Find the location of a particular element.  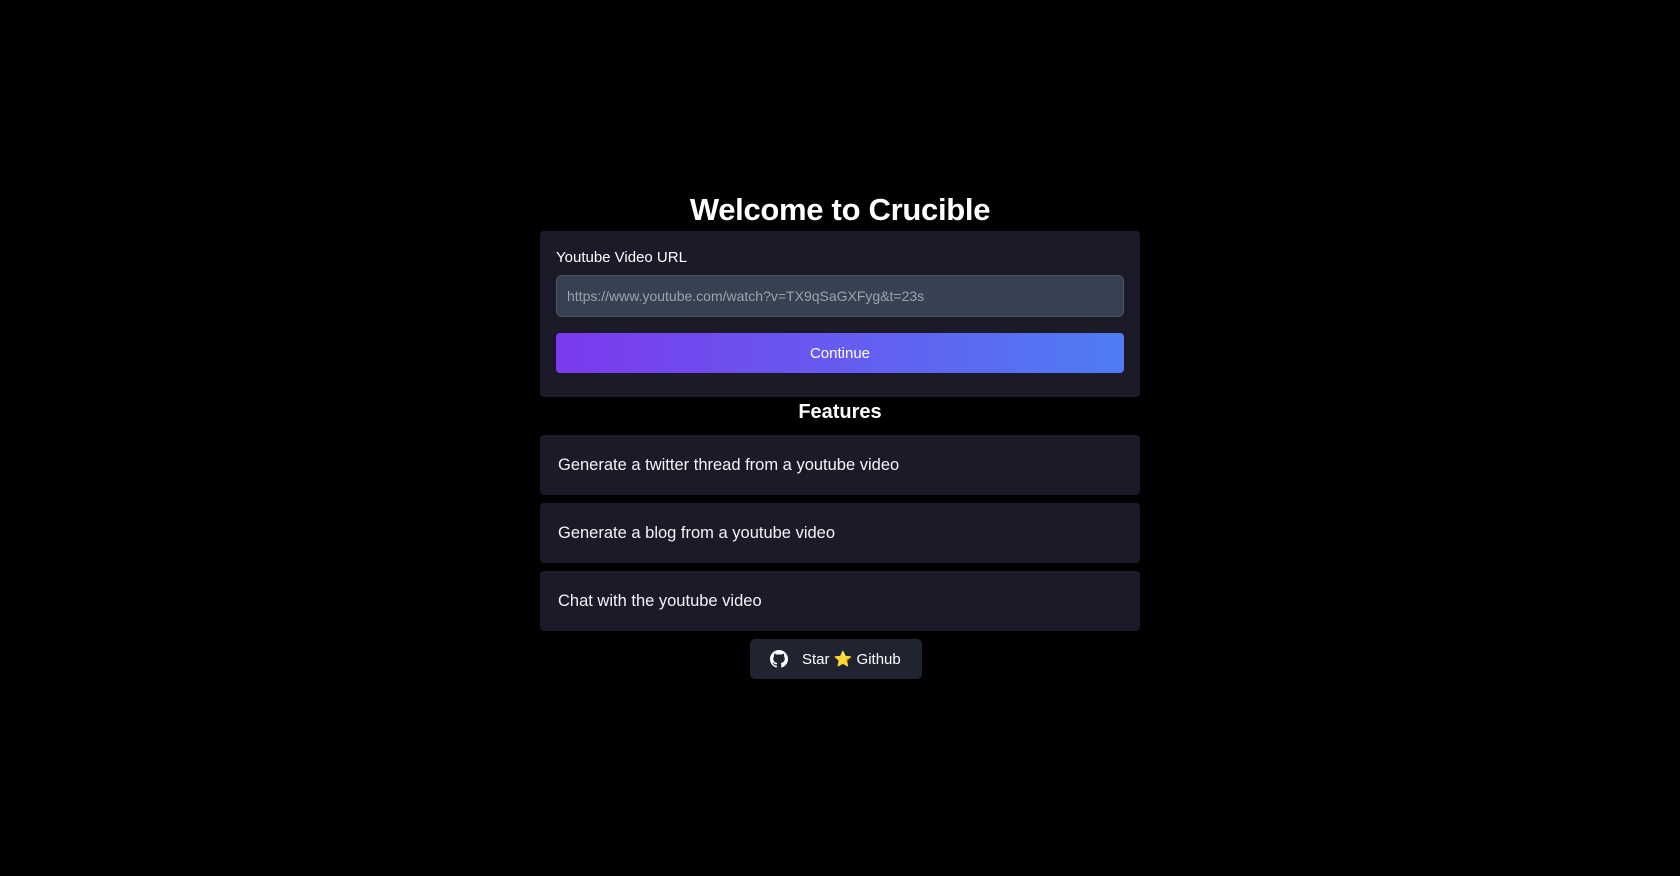

features-heading: Features is located at coordinates (840, 412).